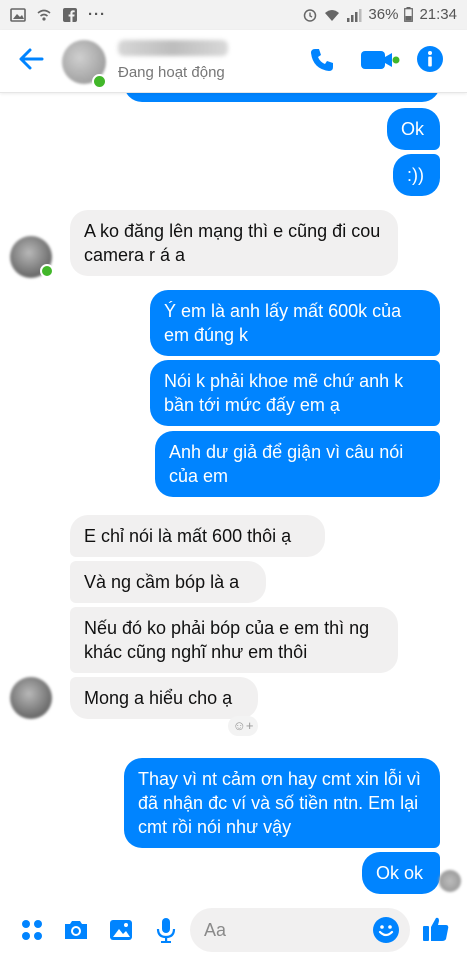  I want to click on seen-avatar, so click(450, 881).